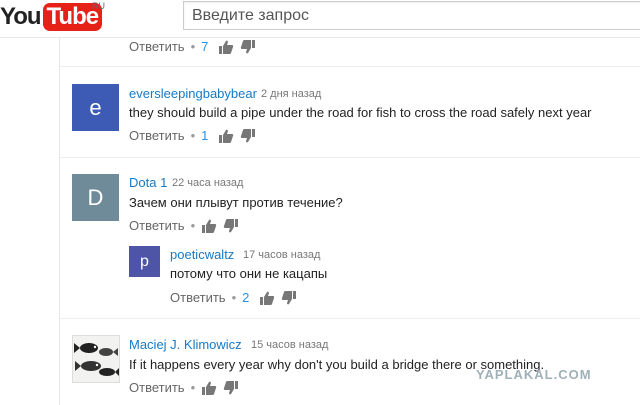 Image resolution: width=640 pixels, height=405 pixels. I want to click on avatar: e, so click(95, 107).